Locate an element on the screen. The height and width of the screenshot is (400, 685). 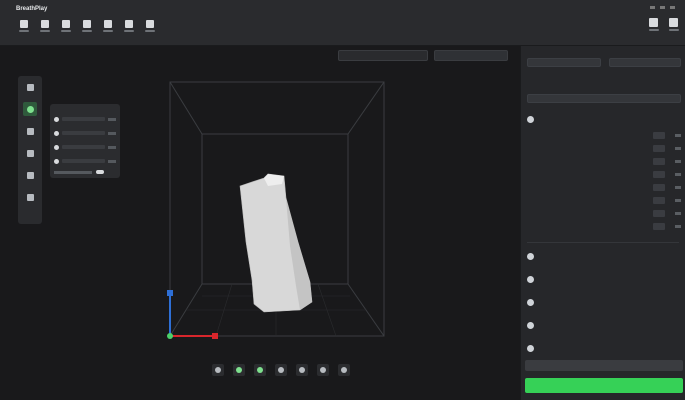
tool-cut is located at coordinates (30, 197).